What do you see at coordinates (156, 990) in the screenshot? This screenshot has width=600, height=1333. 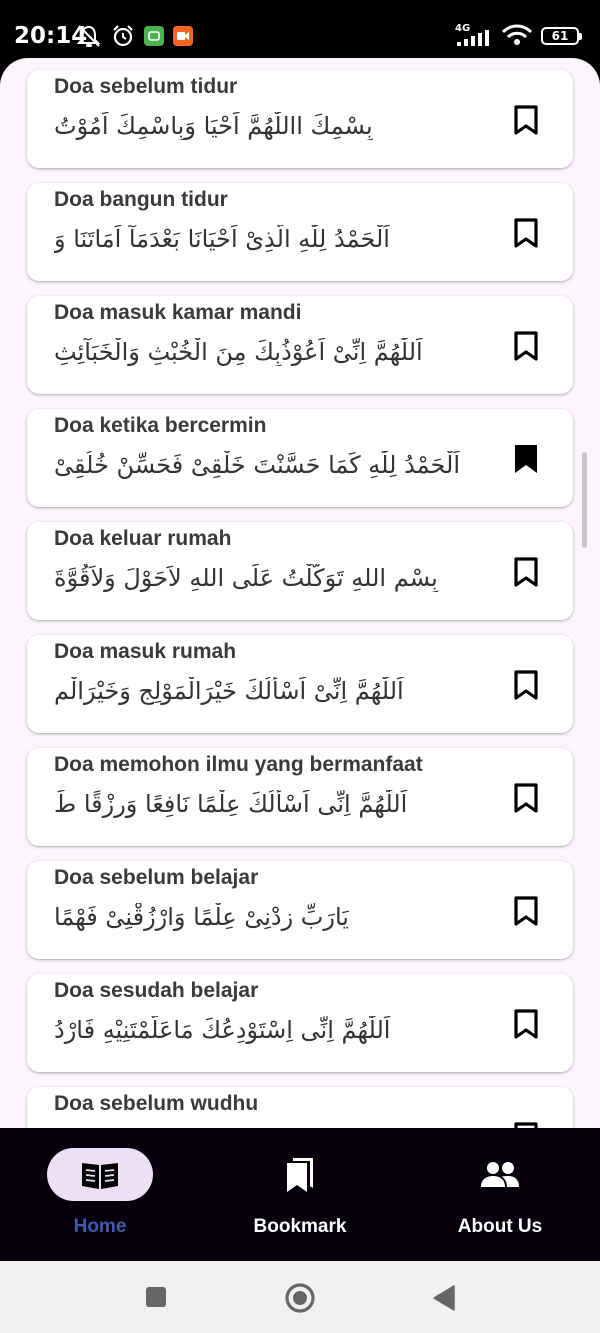 I see `doa-title: Doa sesudah belajar` at bounding box center [156, 990].